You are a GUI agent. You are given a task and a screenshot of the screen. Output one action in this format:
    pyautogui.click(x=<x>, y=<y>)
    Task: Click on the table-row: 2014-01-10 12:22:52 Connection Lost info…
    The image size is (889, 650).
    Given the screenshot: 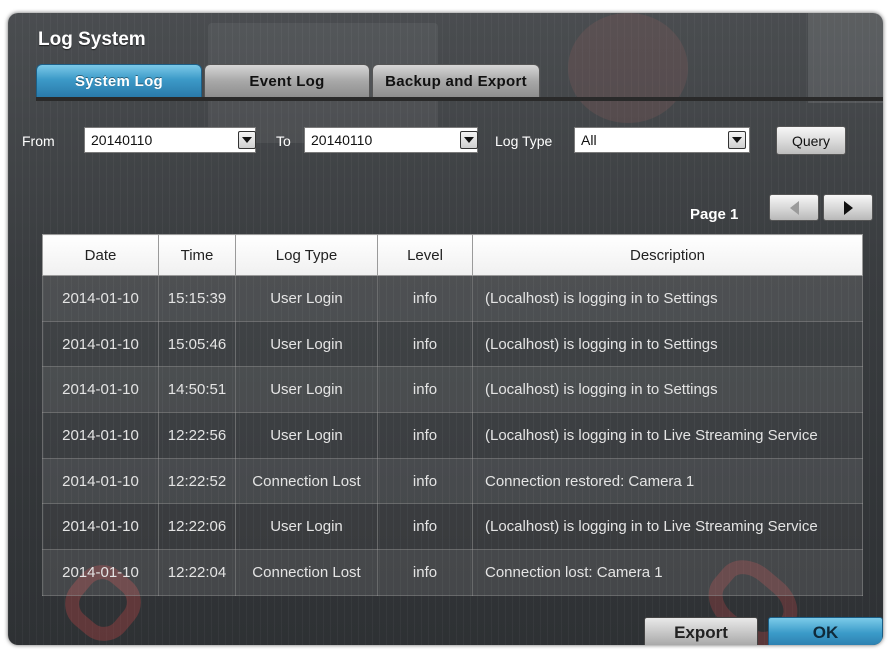 What is the action you would take?
    pyautogui.click(x=452, y=481)
    